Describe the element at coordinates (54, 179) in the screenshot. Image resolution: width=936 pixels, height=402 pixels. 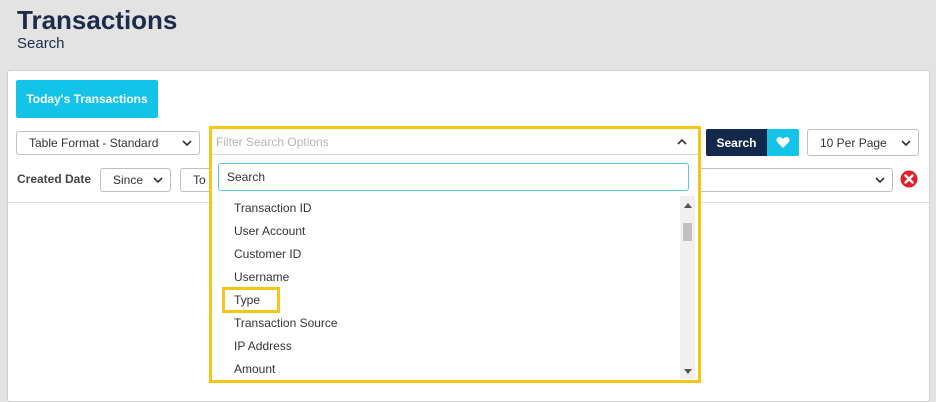
I see `created-date-label: Created Date` at that location.